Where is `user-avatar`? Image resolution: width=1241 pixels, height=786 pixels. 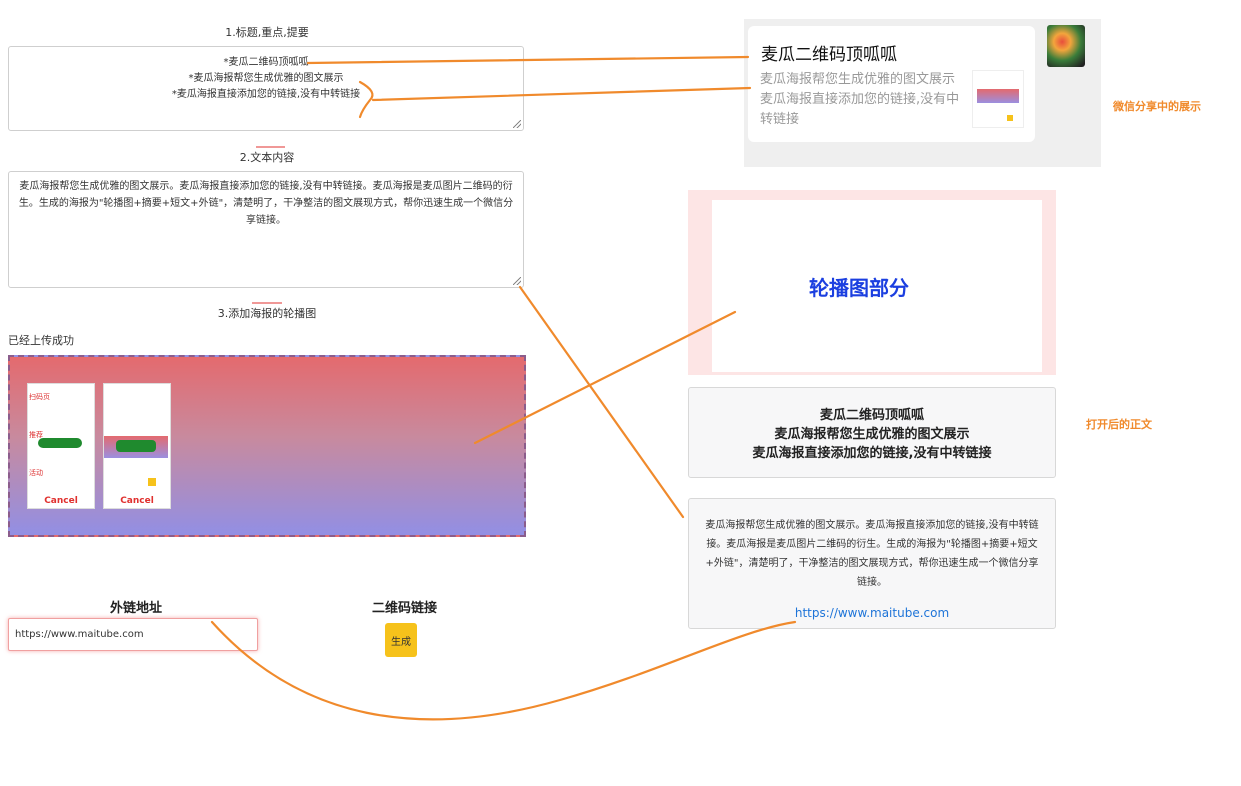
user-avatar is located at coordinates (1066, 46).